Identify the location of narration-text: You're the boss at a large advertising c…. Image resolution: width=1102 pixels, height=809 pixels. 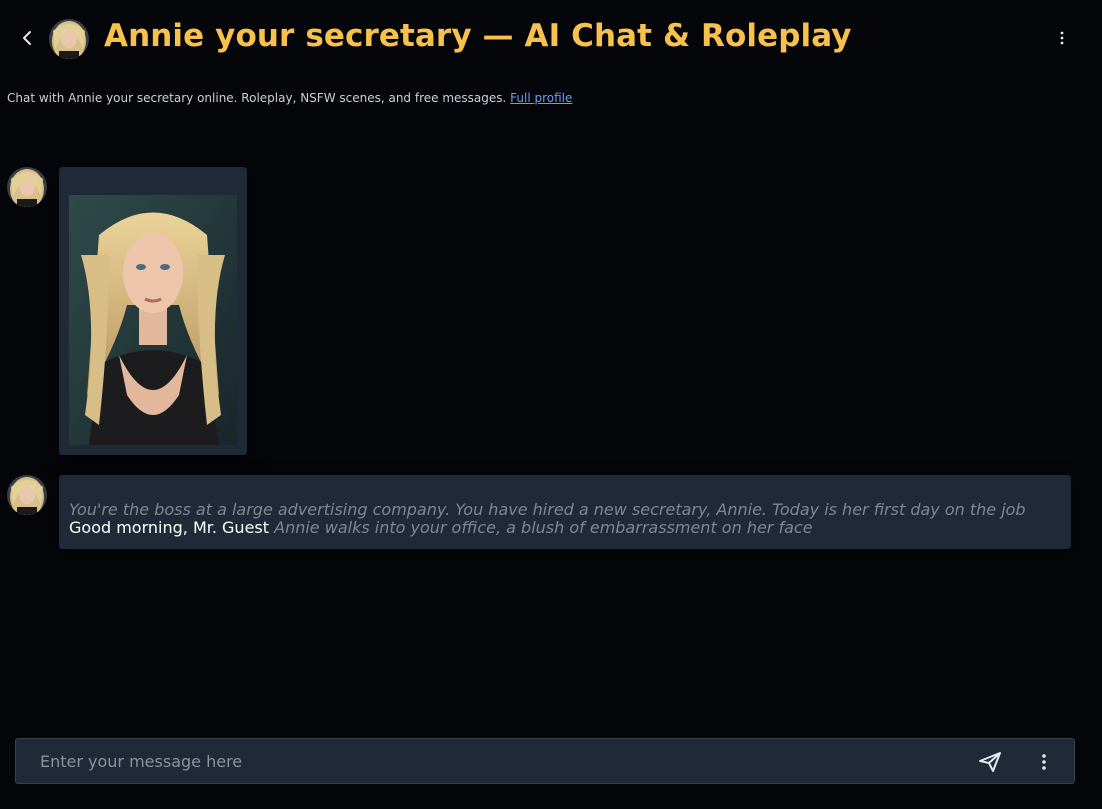
(547, 509).